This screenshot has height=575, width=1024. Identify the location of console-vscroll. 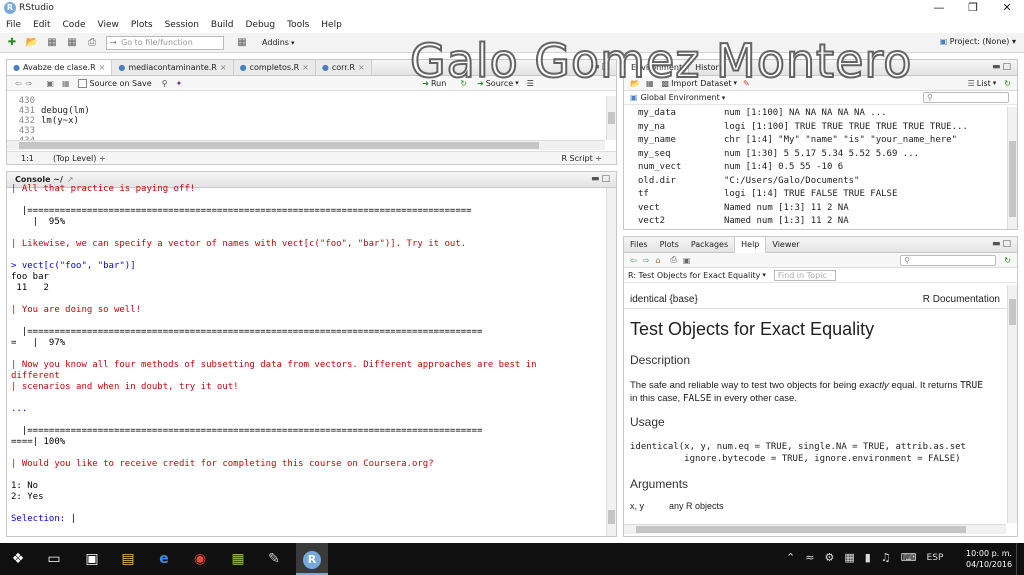
(611, 362).